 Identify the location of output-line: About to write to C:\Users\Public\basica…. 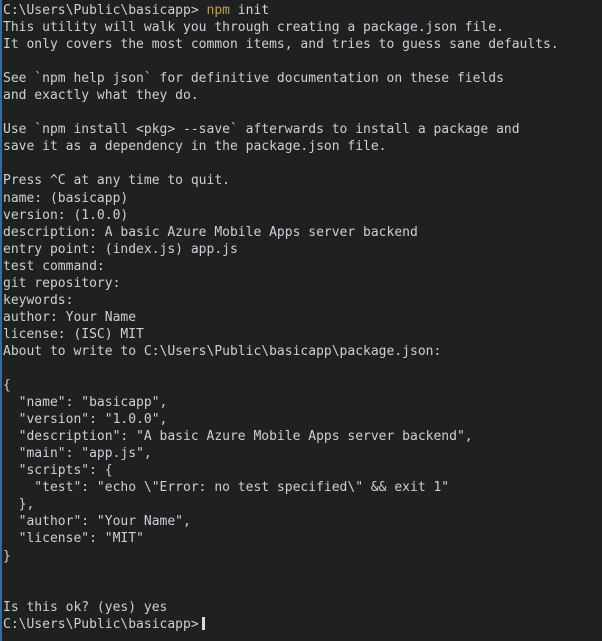
(222, 351).